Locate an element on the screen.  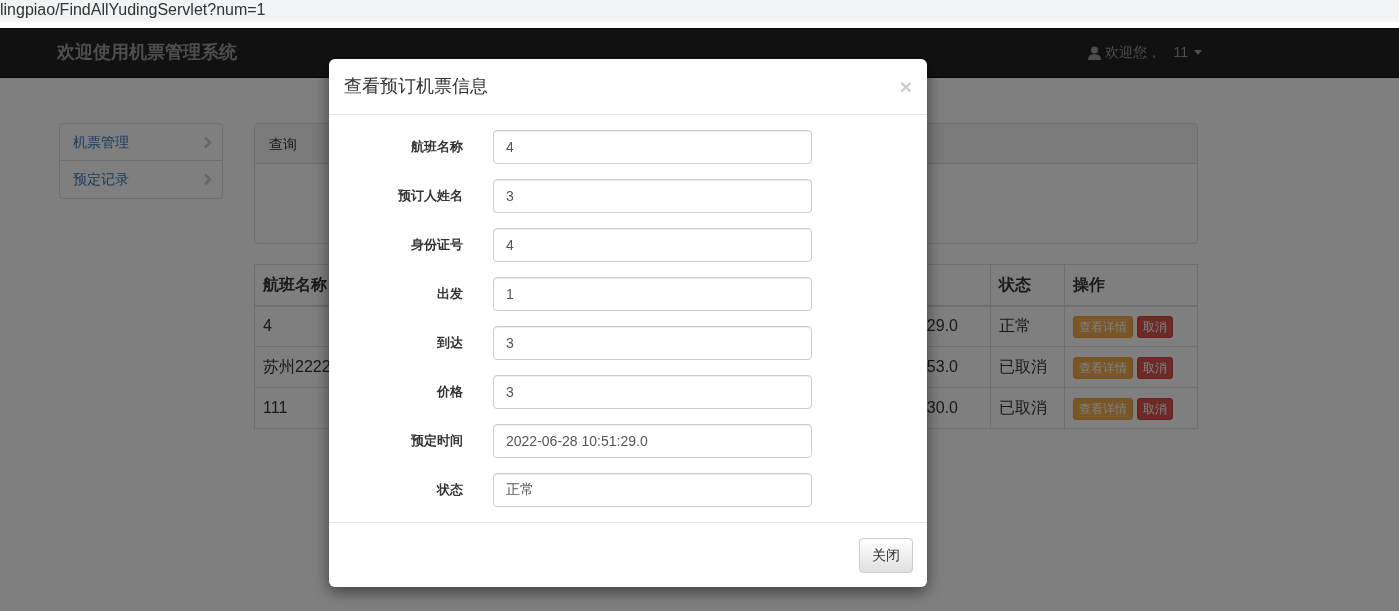
address-bar-url: lingpiao/FindAllYudingServlet?num=1 is located at coordinates (699, 11).